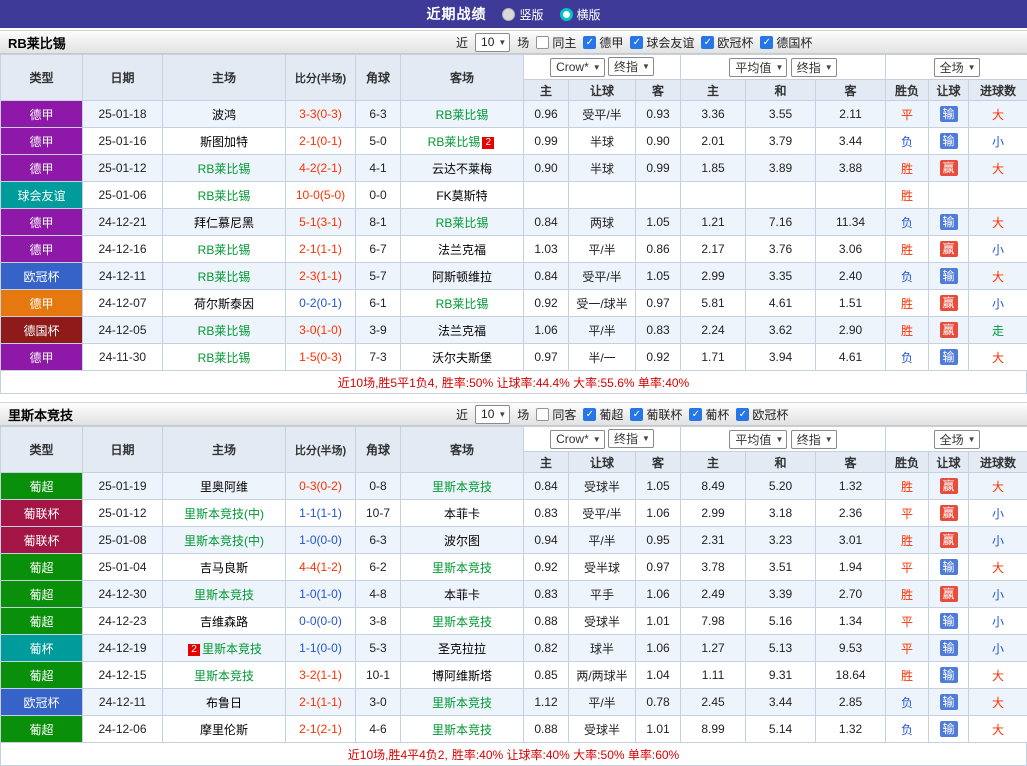 The width and height of the screenshot is (1027, 766). Describe the element at coordinates (603, 42) in the screenshot. I see `league-filter-checkbox: ✓德甲` at that location.